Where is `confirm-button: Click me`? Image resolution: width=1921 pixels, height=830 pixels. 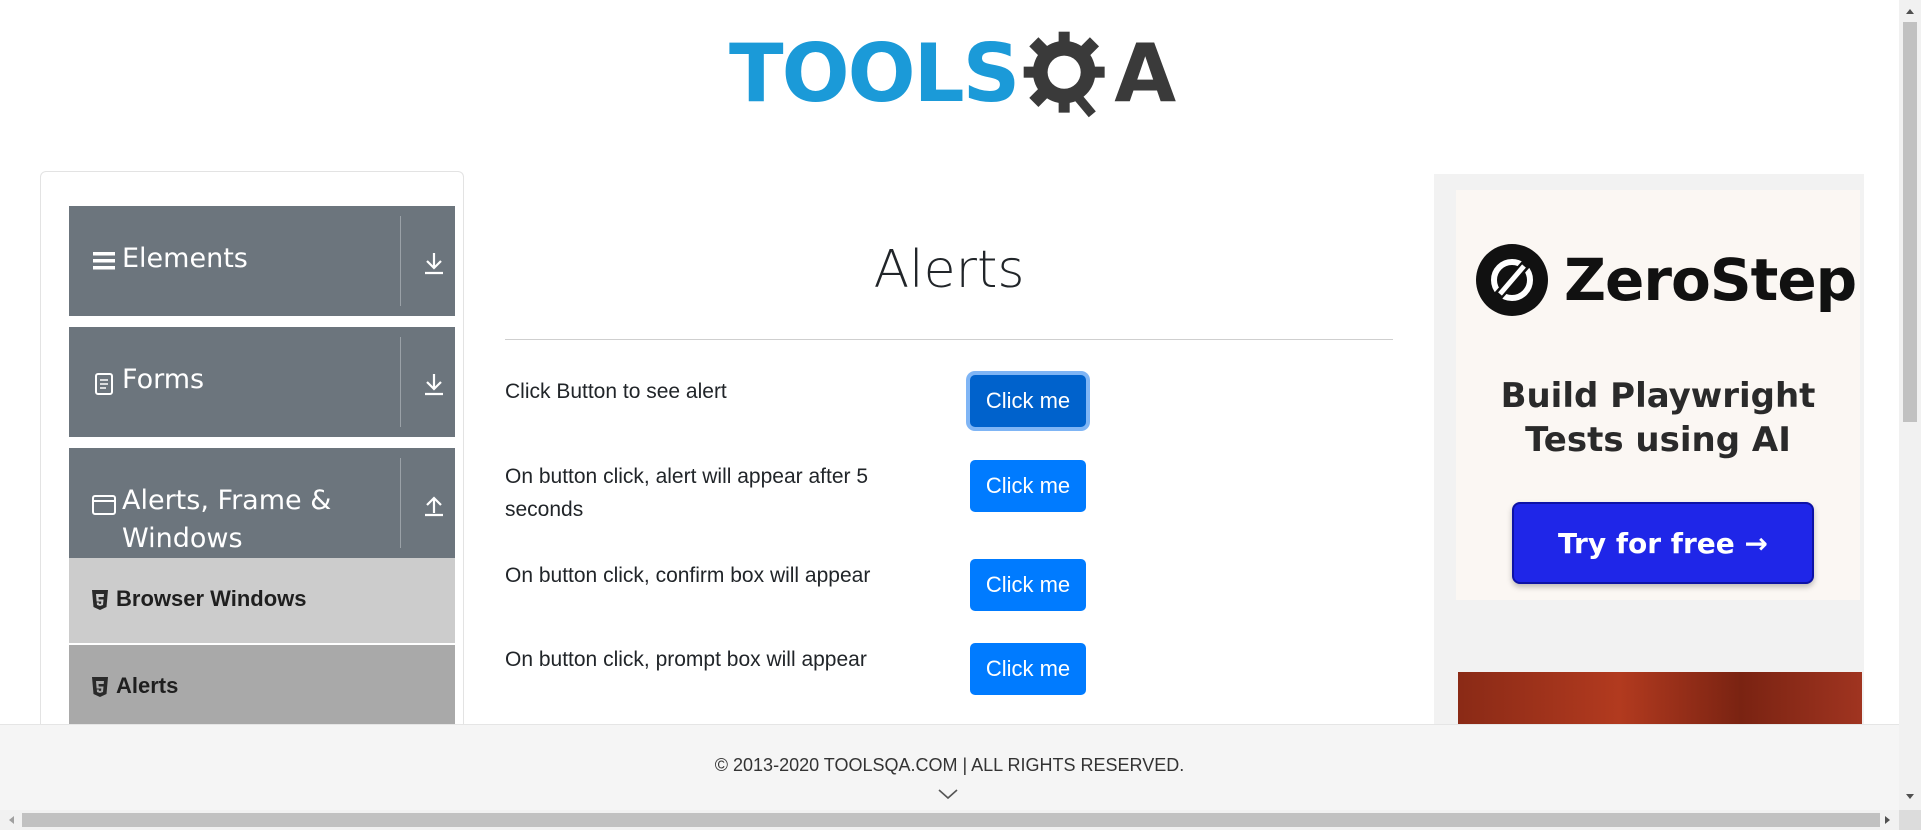 confirm-button: Click me is located at coordinates (1028, 585).